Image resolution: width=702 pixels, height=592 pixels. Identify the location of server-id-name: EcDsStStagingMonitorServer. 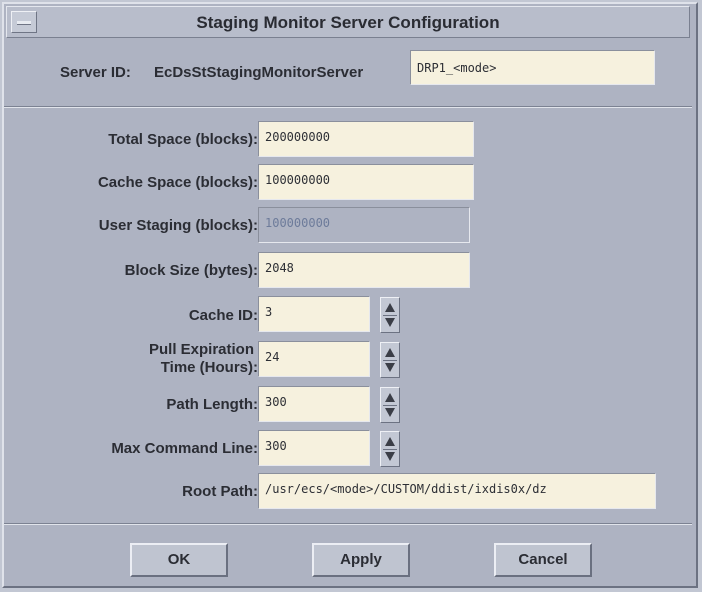
(259, 72).